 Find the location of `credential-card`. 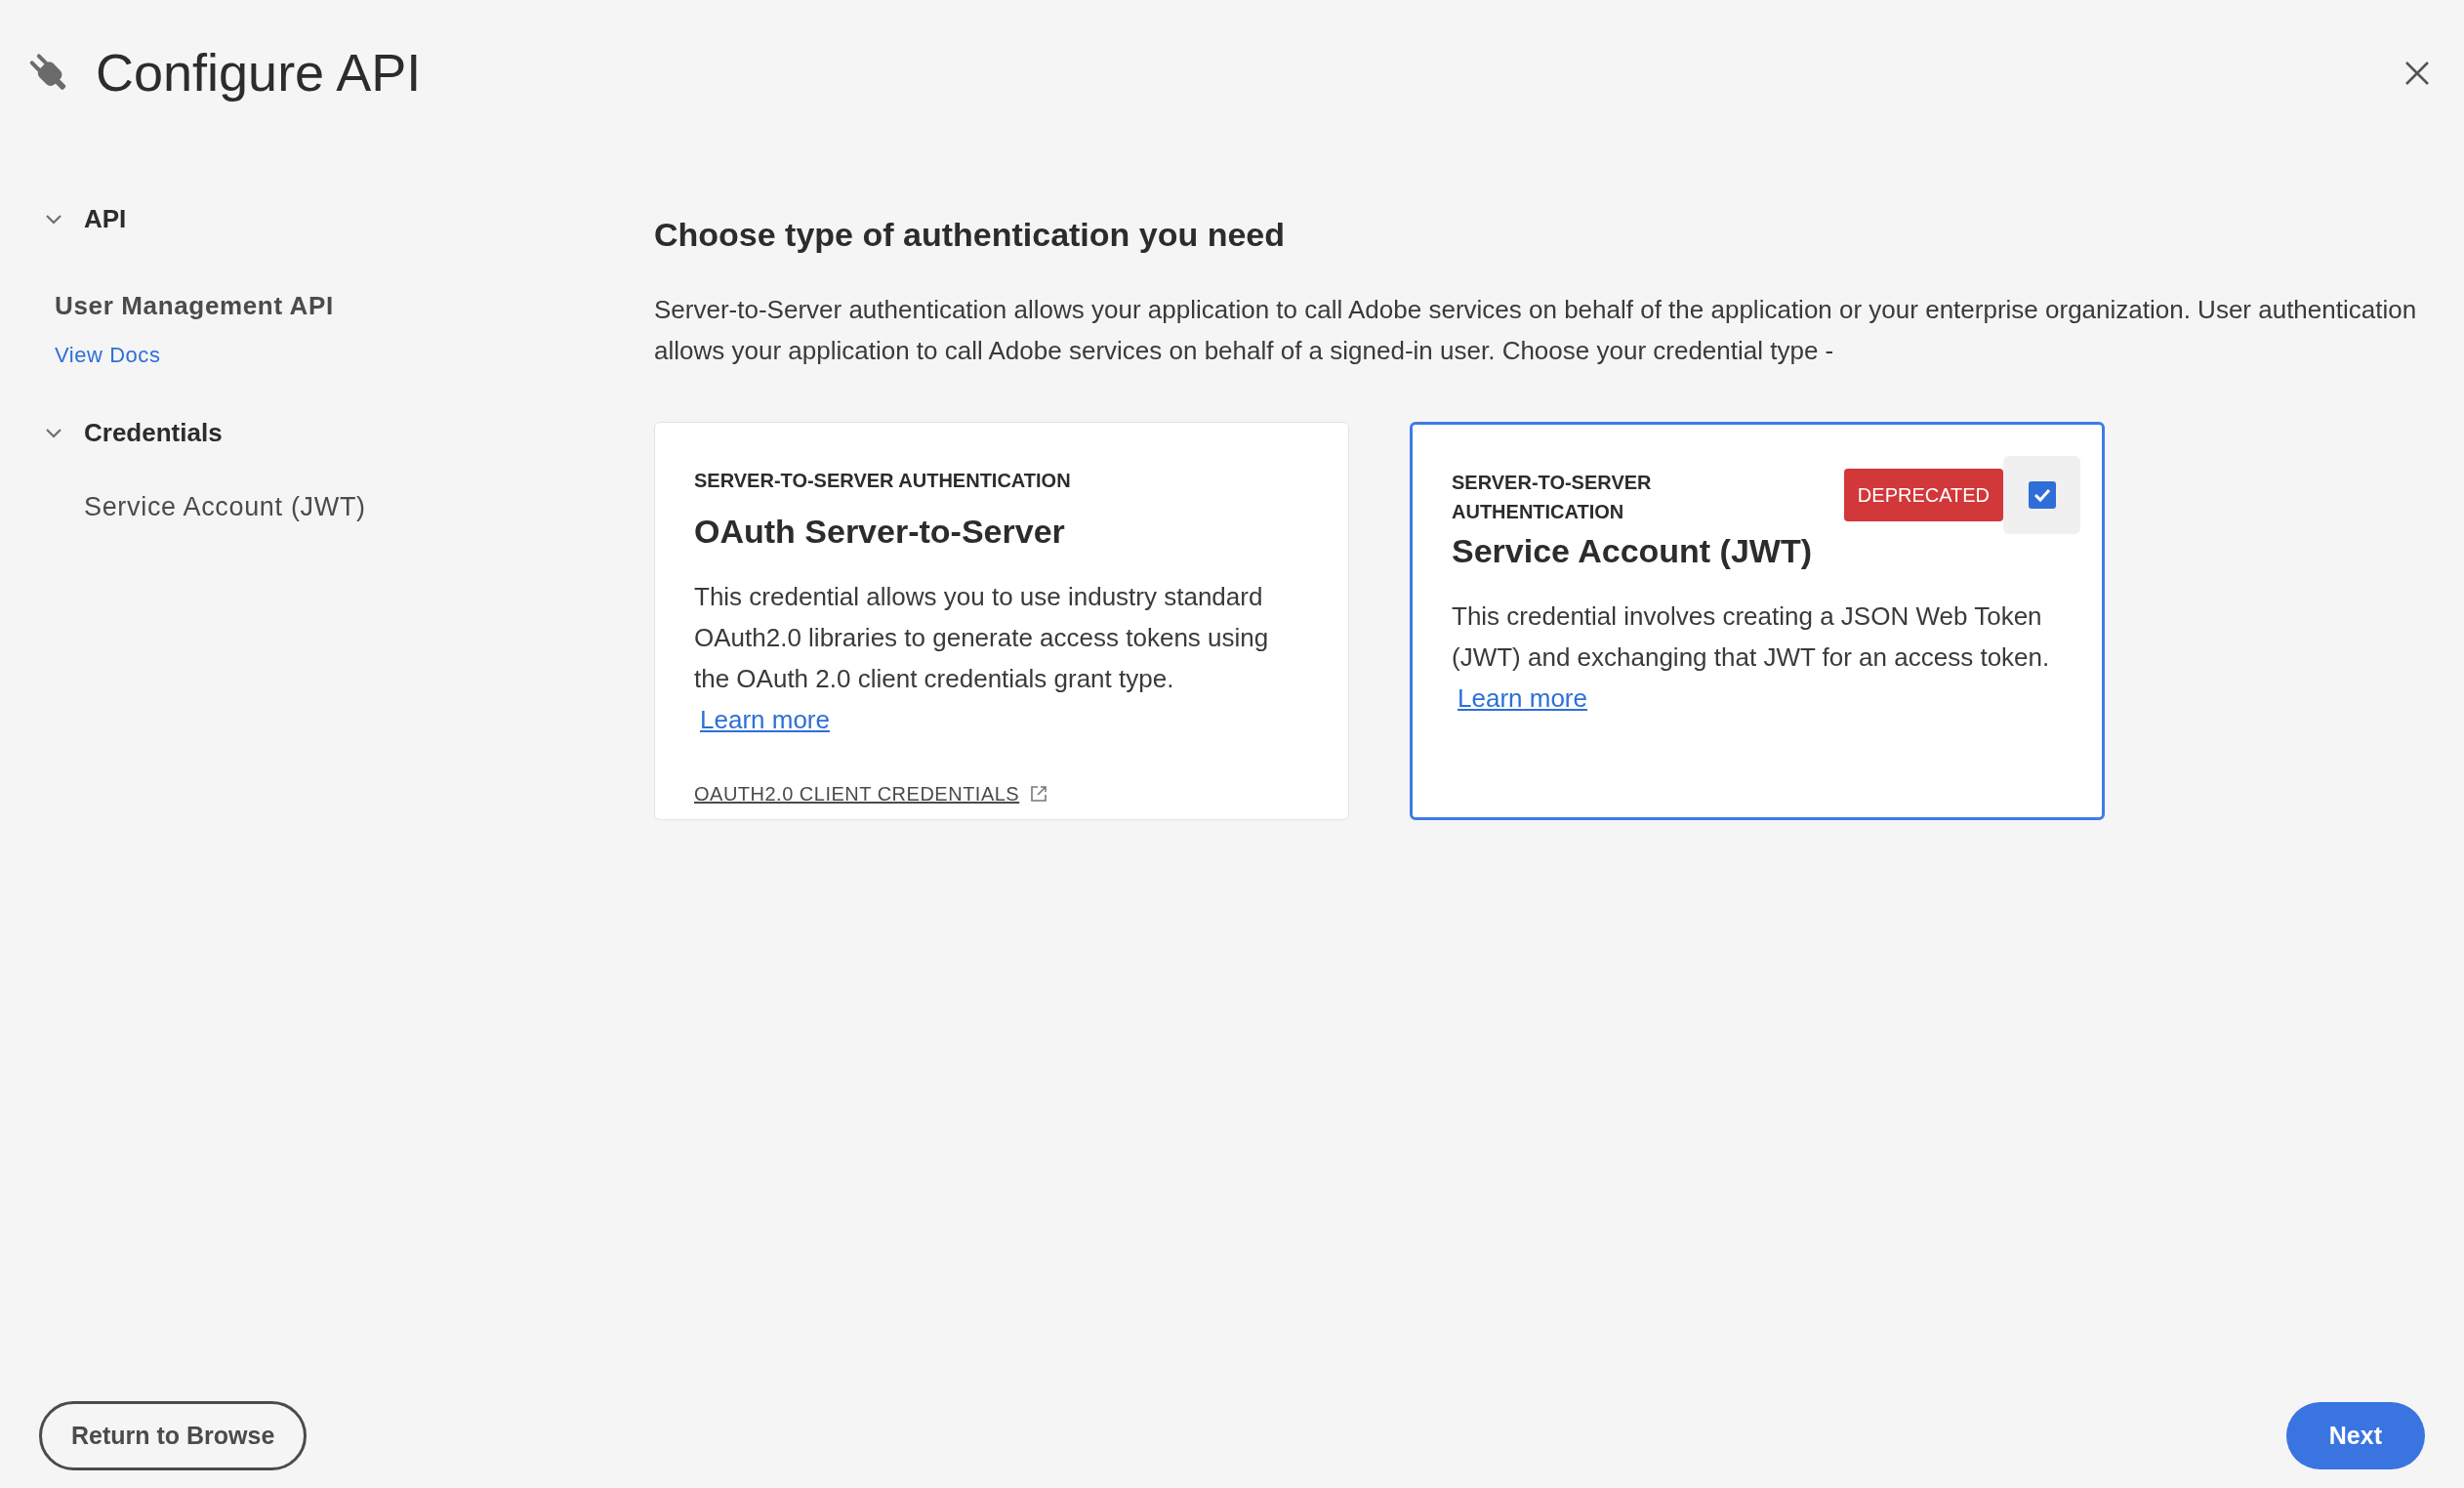

credential-card is located at coordinates (1001, 621).